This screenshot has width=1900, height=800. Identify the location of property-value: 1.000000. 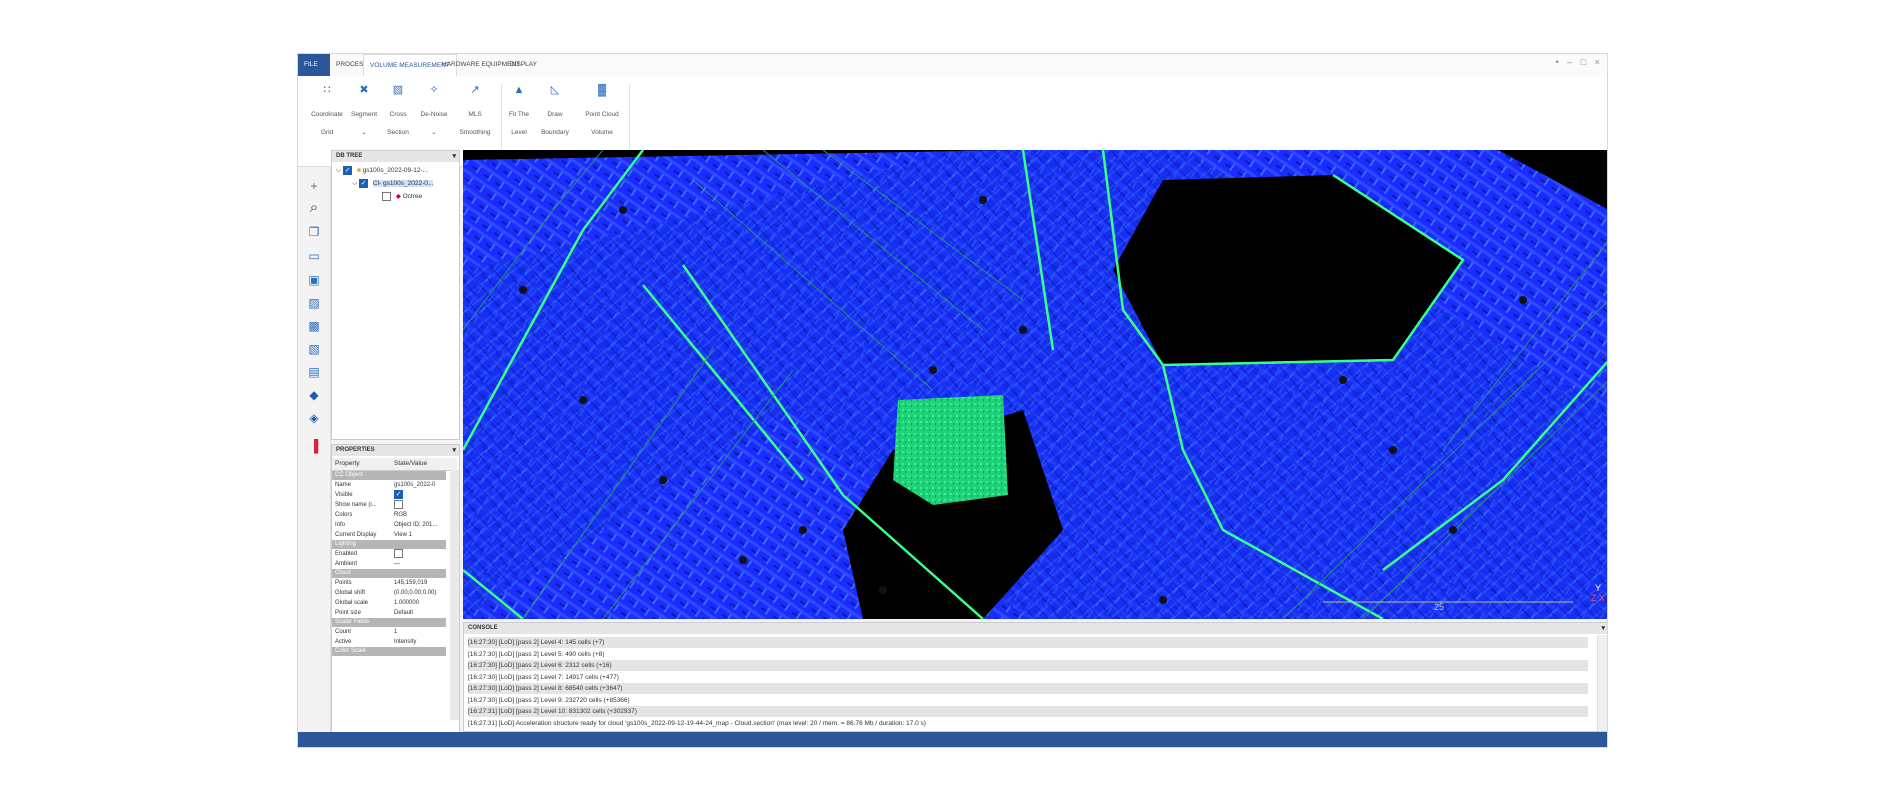
(419, 603).